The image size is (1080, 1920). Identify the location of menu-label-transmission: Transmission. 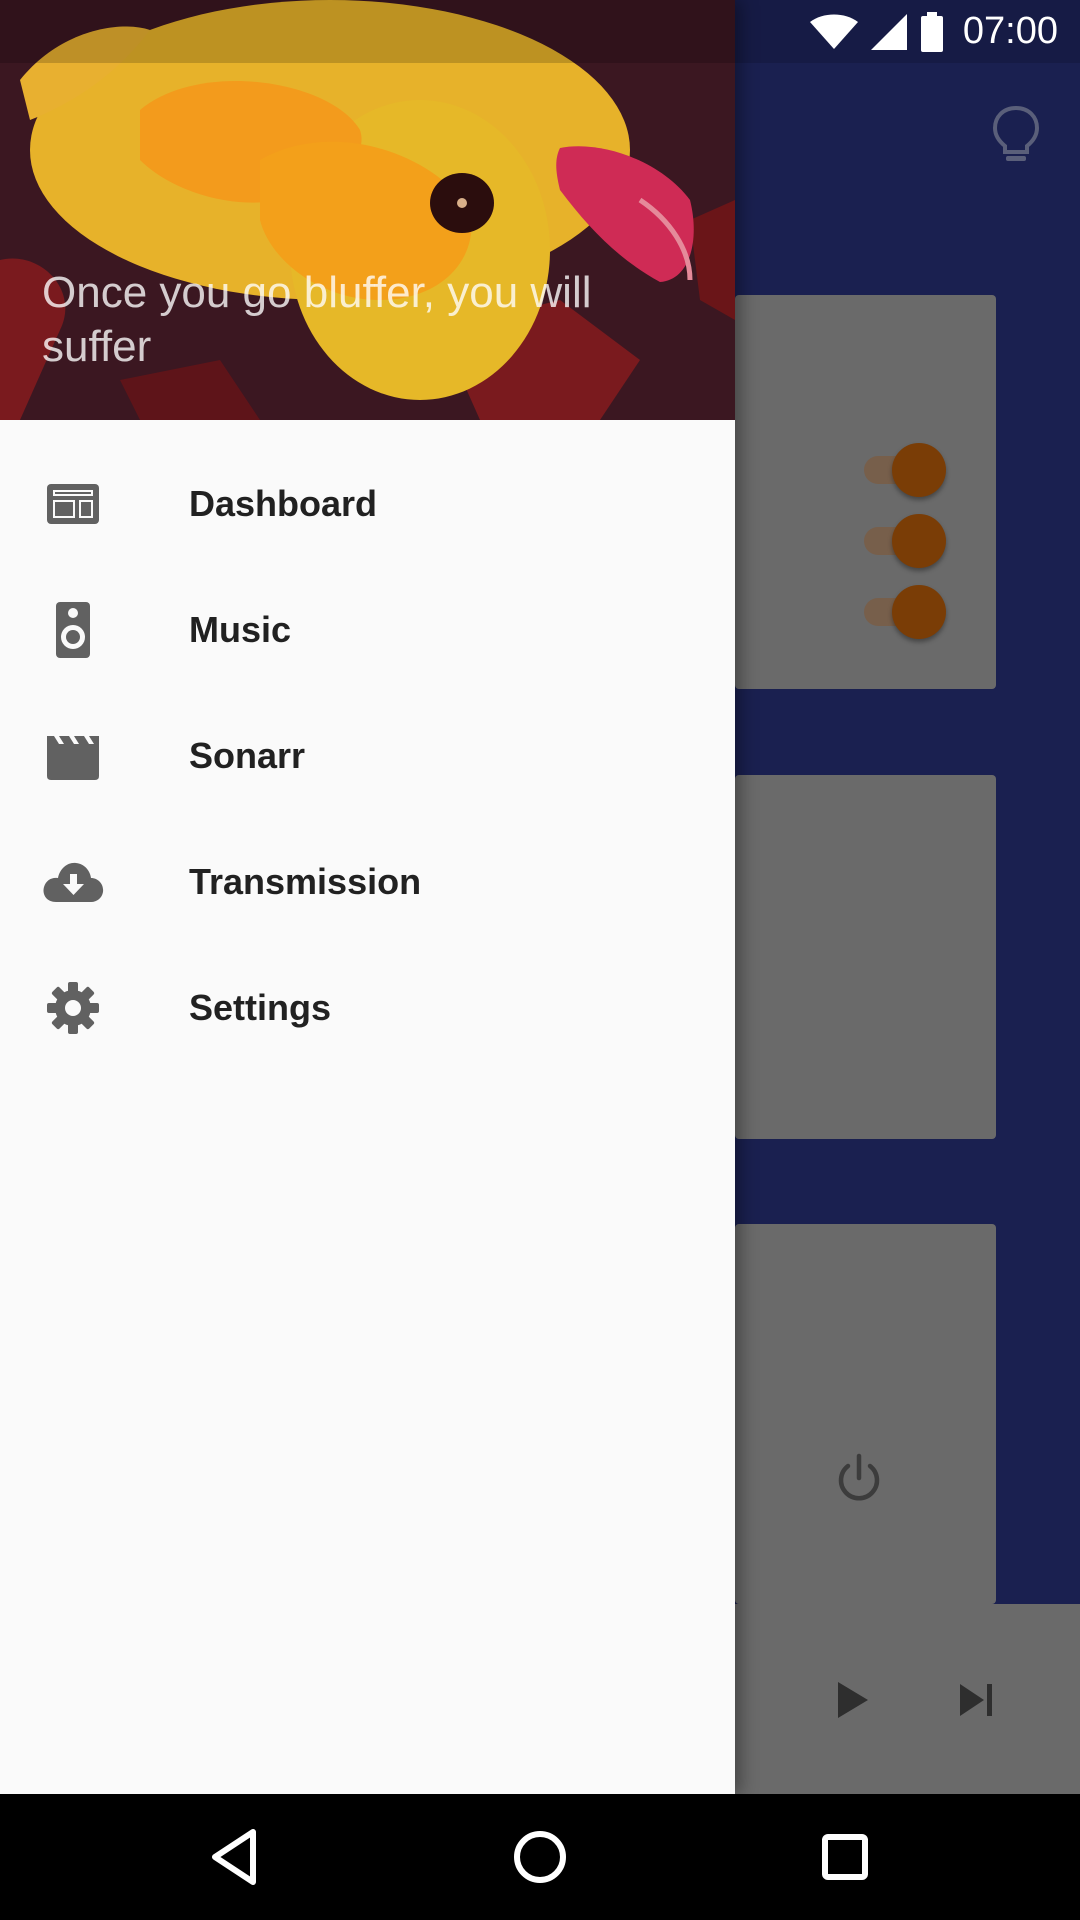
(305, 881).